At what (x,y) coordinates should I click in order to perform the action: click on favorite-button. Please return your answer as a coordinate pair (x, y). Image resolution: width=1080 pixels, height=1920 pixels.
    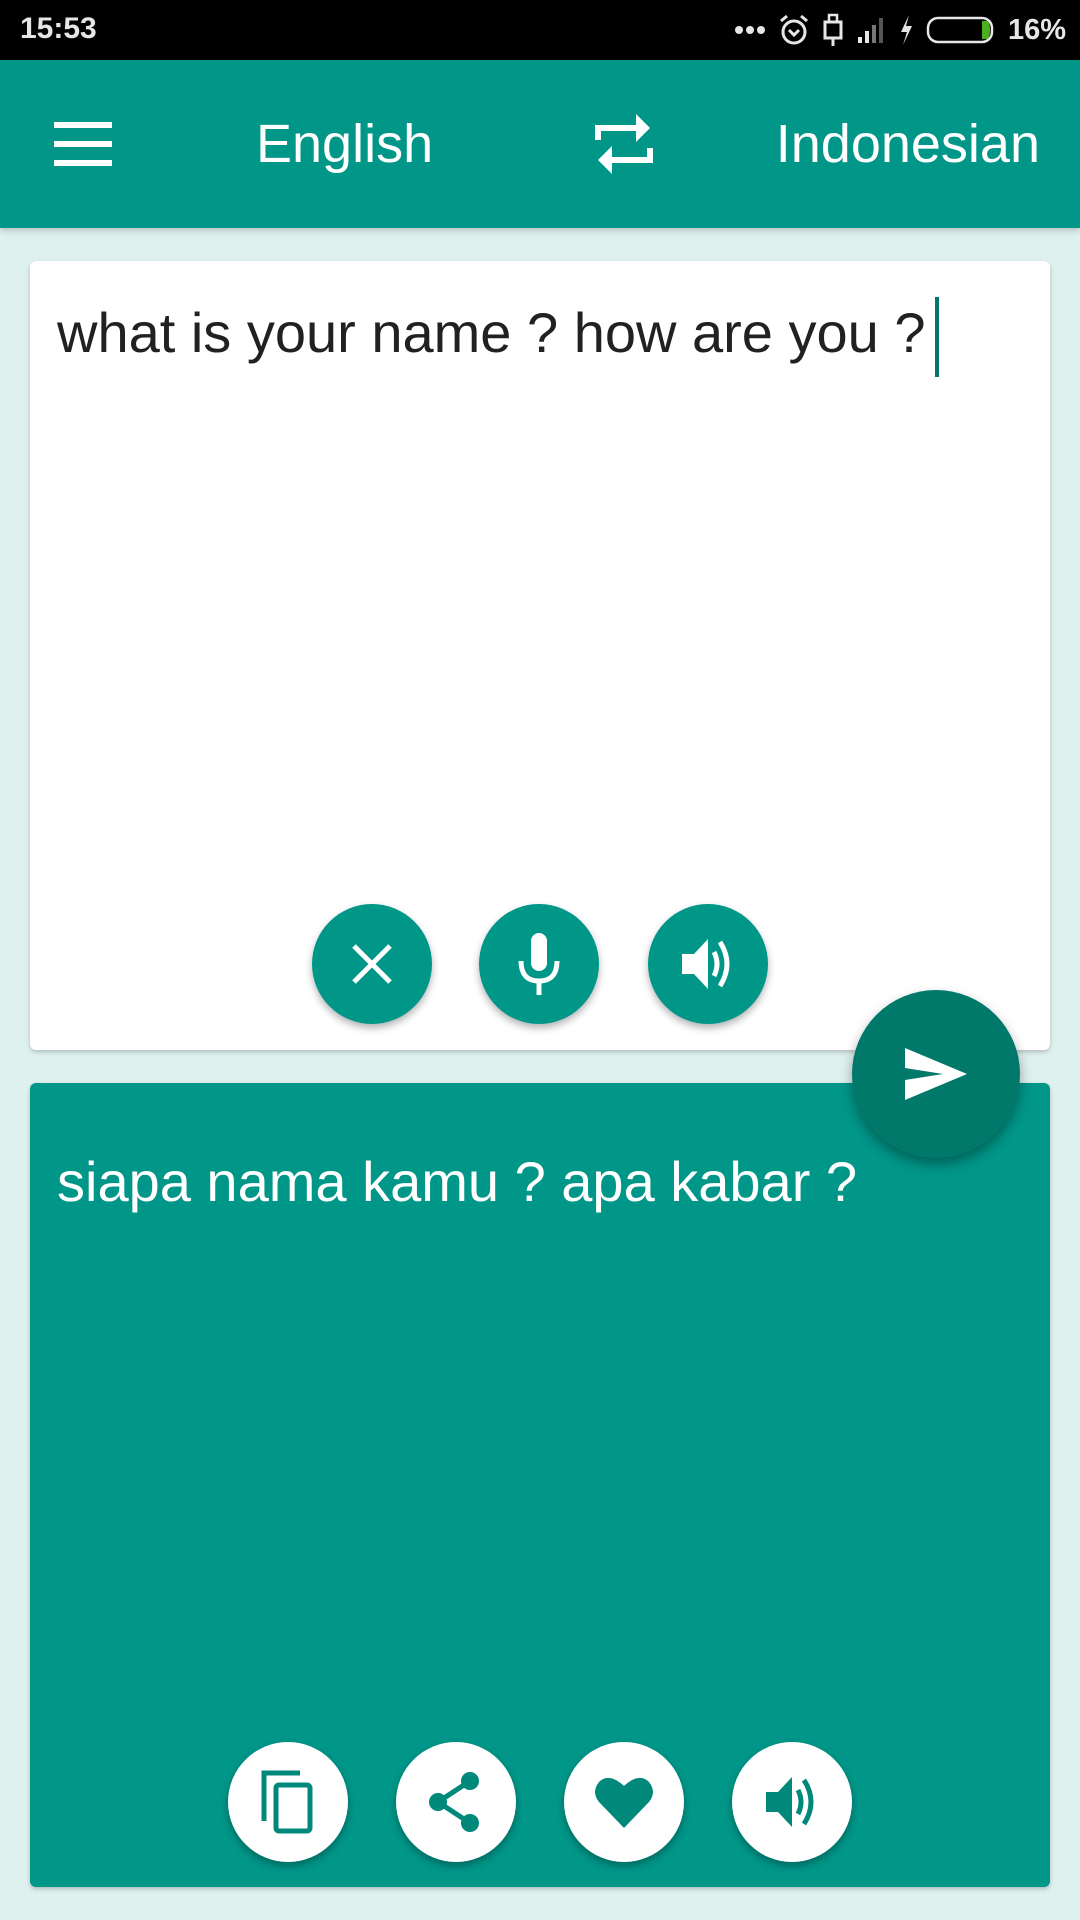
    Looking at the image, I should click on (624, 1802).